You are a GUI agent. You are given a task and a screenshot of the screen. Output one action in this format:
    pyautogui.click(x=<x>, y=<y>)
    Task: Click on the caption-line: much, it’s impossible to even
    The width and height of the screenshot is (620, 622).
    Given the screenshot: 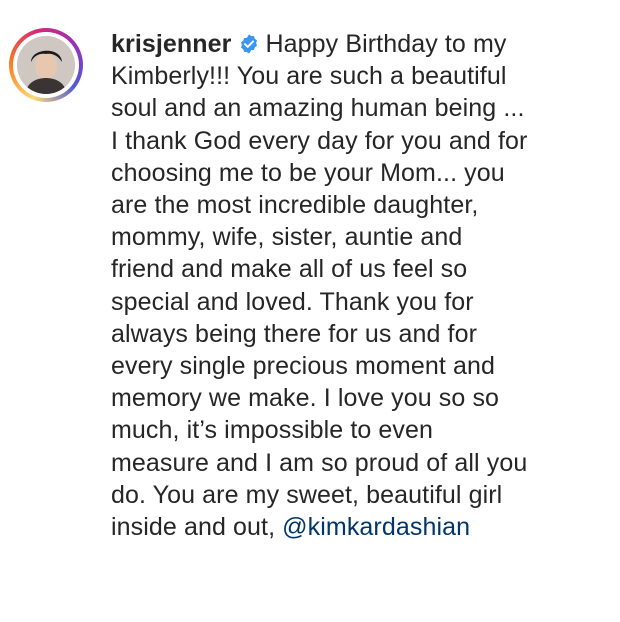 What is the action you would take?
    pyautogui.click(x=272, y=430)
    